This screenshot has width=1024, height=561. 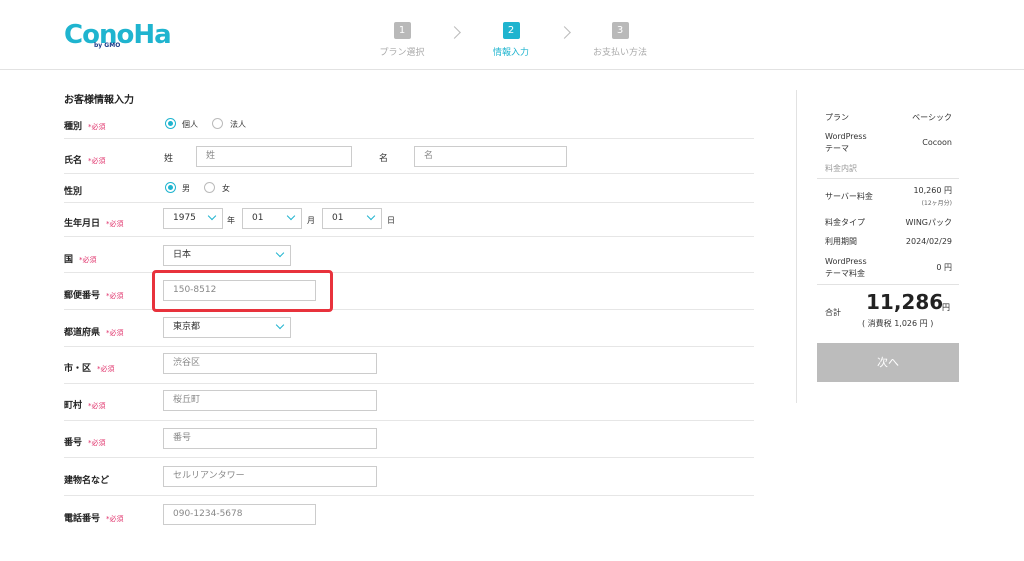 I want to click on plan-value: ベーシック, so click(x=932, y=117).